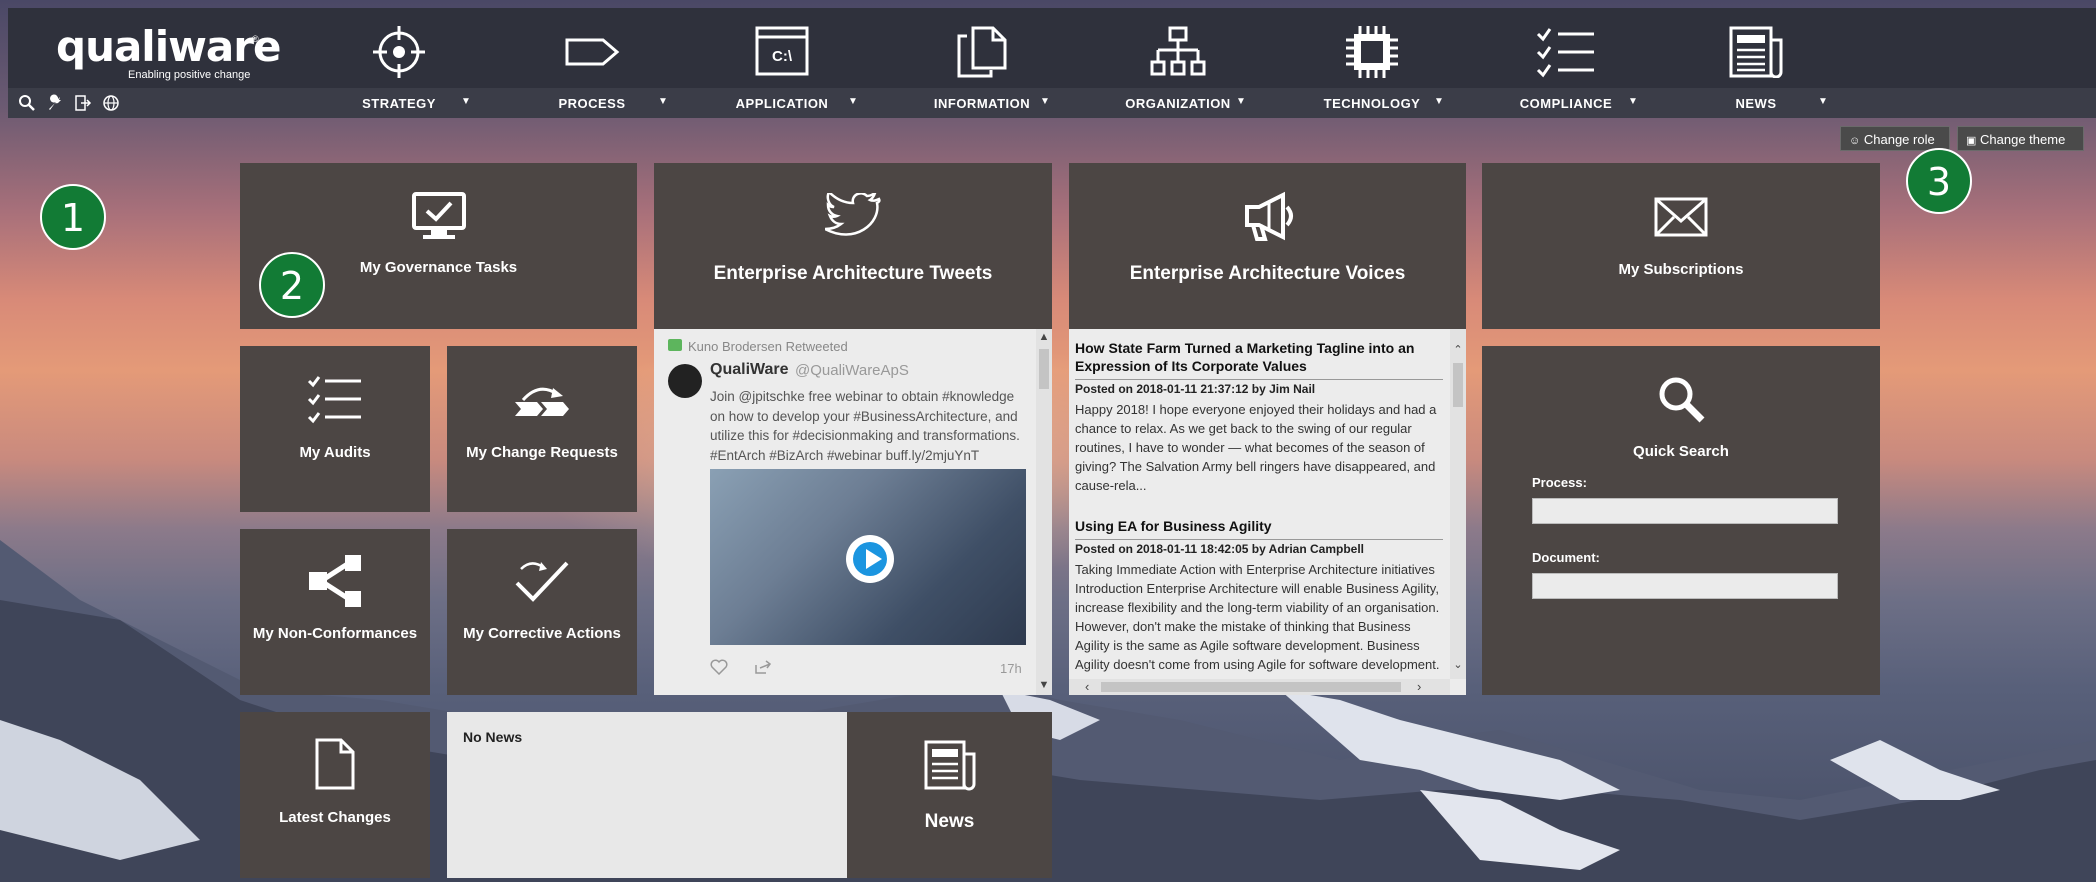 The width and height of the screenshot is (2096, 882). I want to click on my-change-requests-label: My Change Requests, so click(542, 452).